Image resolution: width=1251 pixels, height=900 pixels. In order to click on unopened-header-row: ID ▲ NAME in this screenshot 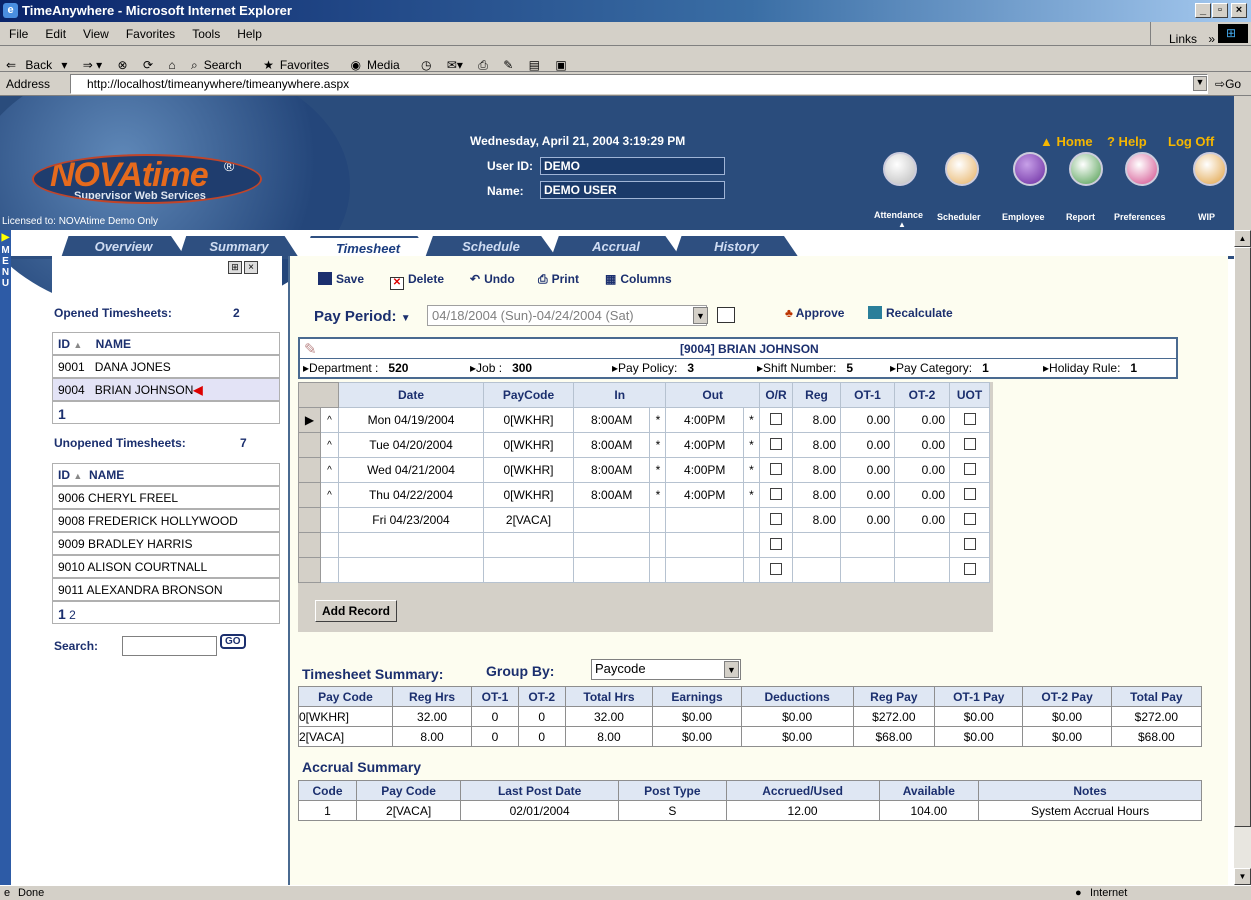, I will do `click(166, 474)`.